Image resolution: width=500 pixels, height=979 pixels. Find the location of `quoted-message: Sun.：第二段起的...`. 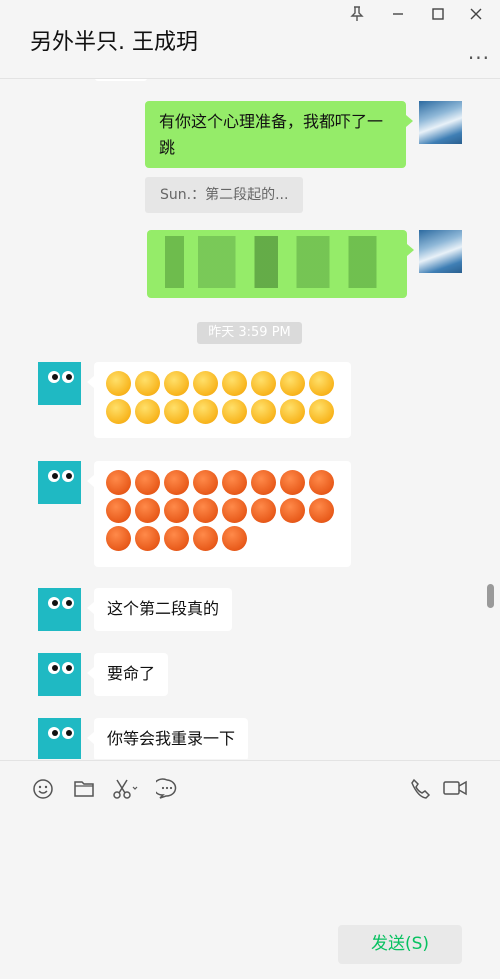

quoted-message: Sun.：第二段起的... is located at coordinates (224, 195).